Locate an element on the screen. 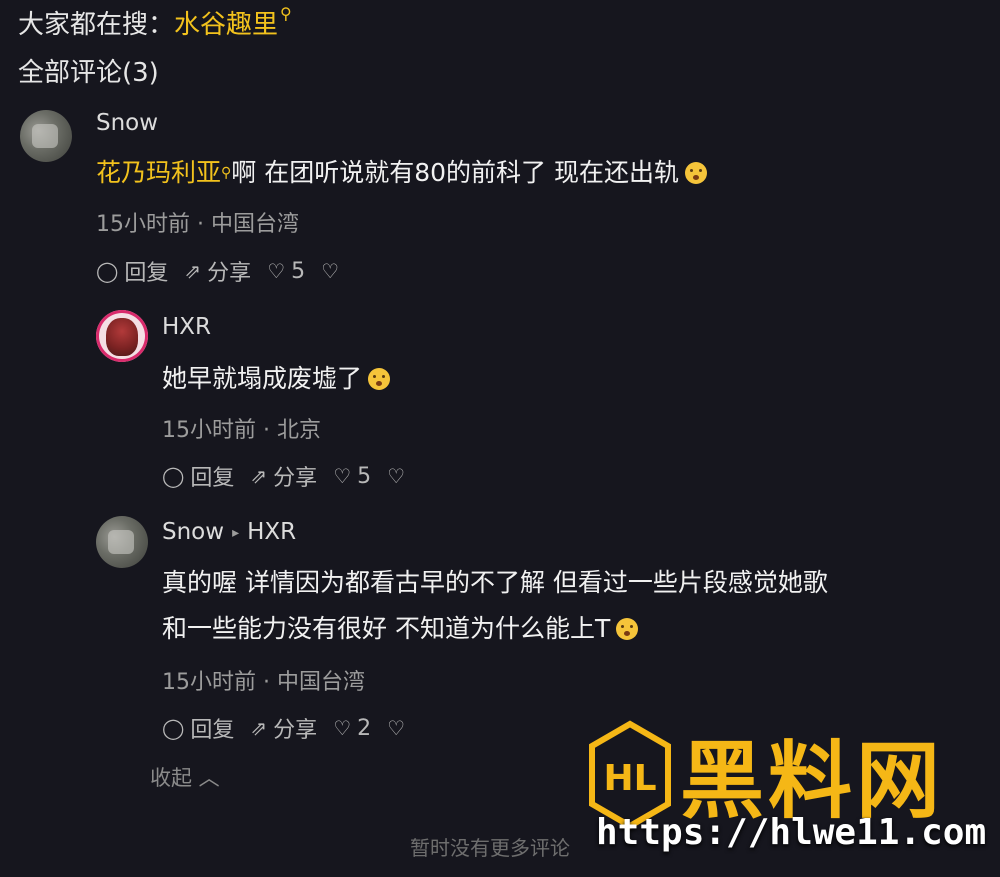 Image resolution: width=1000 pixels, height=877 pixels. reply-arrow-icon: ▸ is located at coordinates (236, 533).